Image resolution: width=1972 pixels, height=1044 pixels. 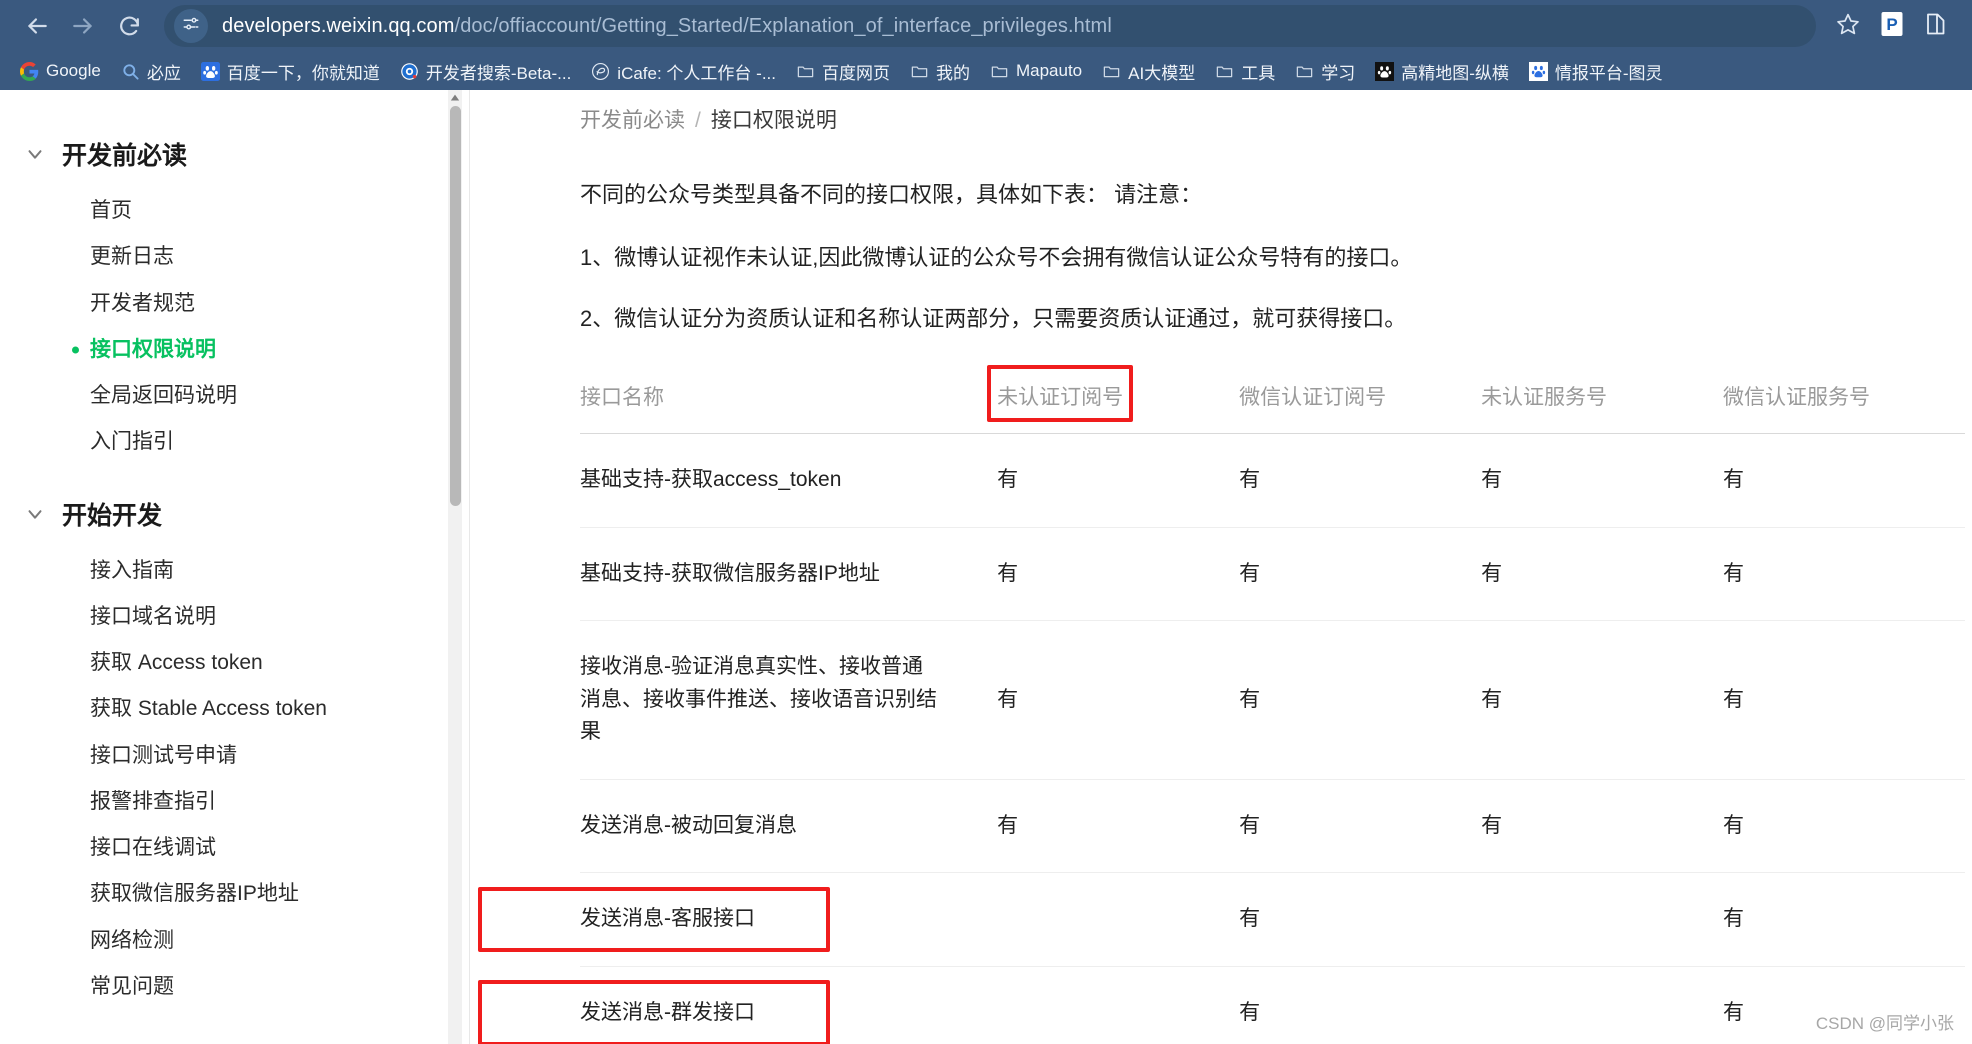 I want to click on row-interface-name: 发送消息-群发接口, so click(x=789, y=1005).